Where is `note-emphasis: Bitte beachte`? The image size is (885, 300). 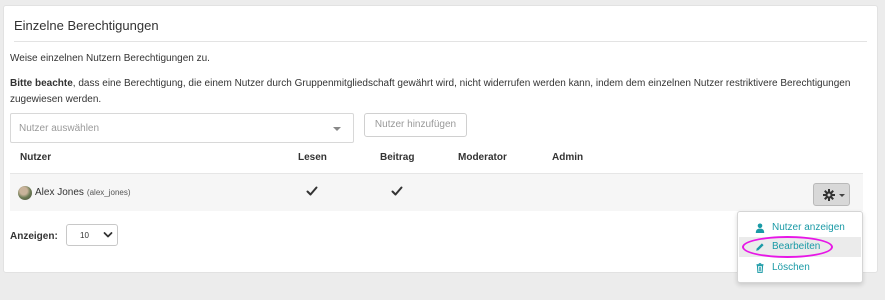 note-emphasis: Bitte beachte is located at coordinates (41, 83).